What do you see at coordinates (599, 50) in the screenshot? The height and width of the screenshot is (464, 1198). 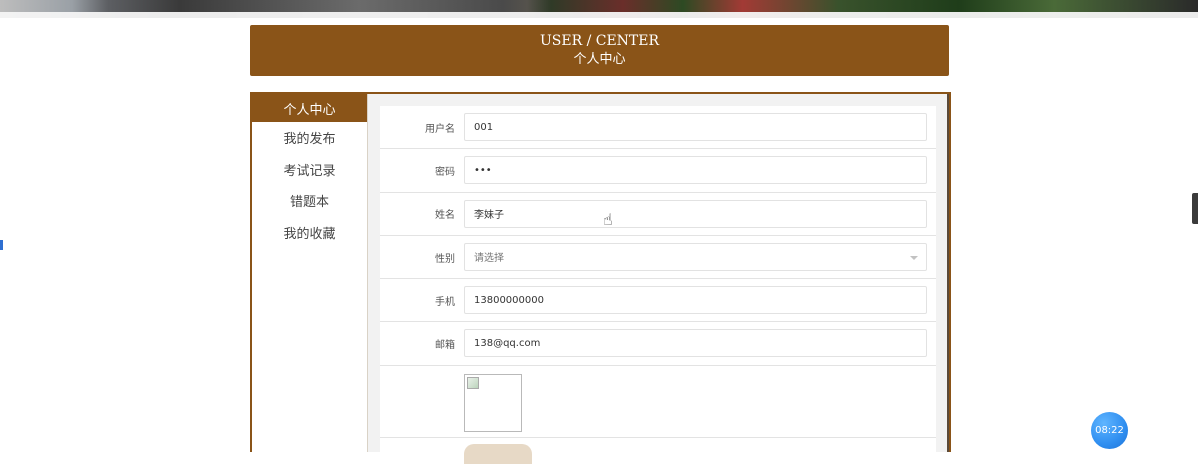 I see `user-center-header: USER / CENTER 个人中心` at bounding box center [599, 50].